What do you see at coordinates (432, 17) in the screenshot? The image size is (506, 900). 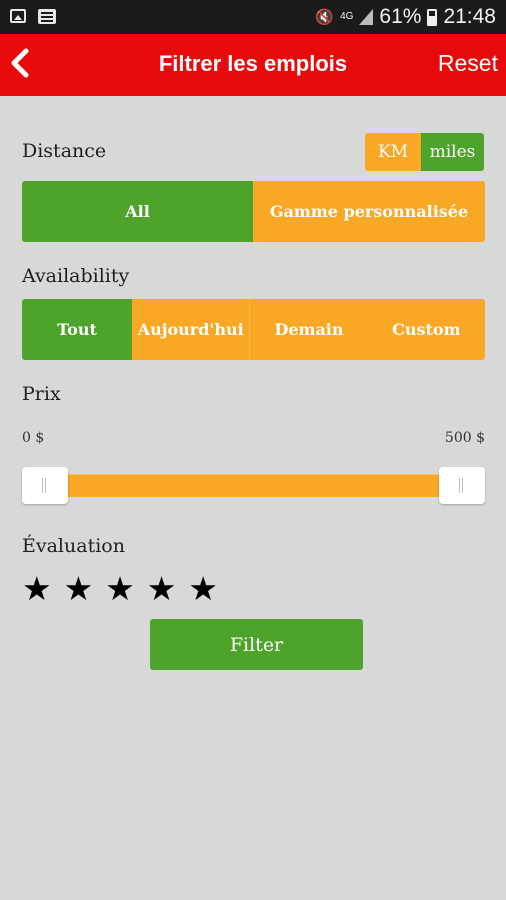 I see `battery-icon` at bounding box center [432, 17].